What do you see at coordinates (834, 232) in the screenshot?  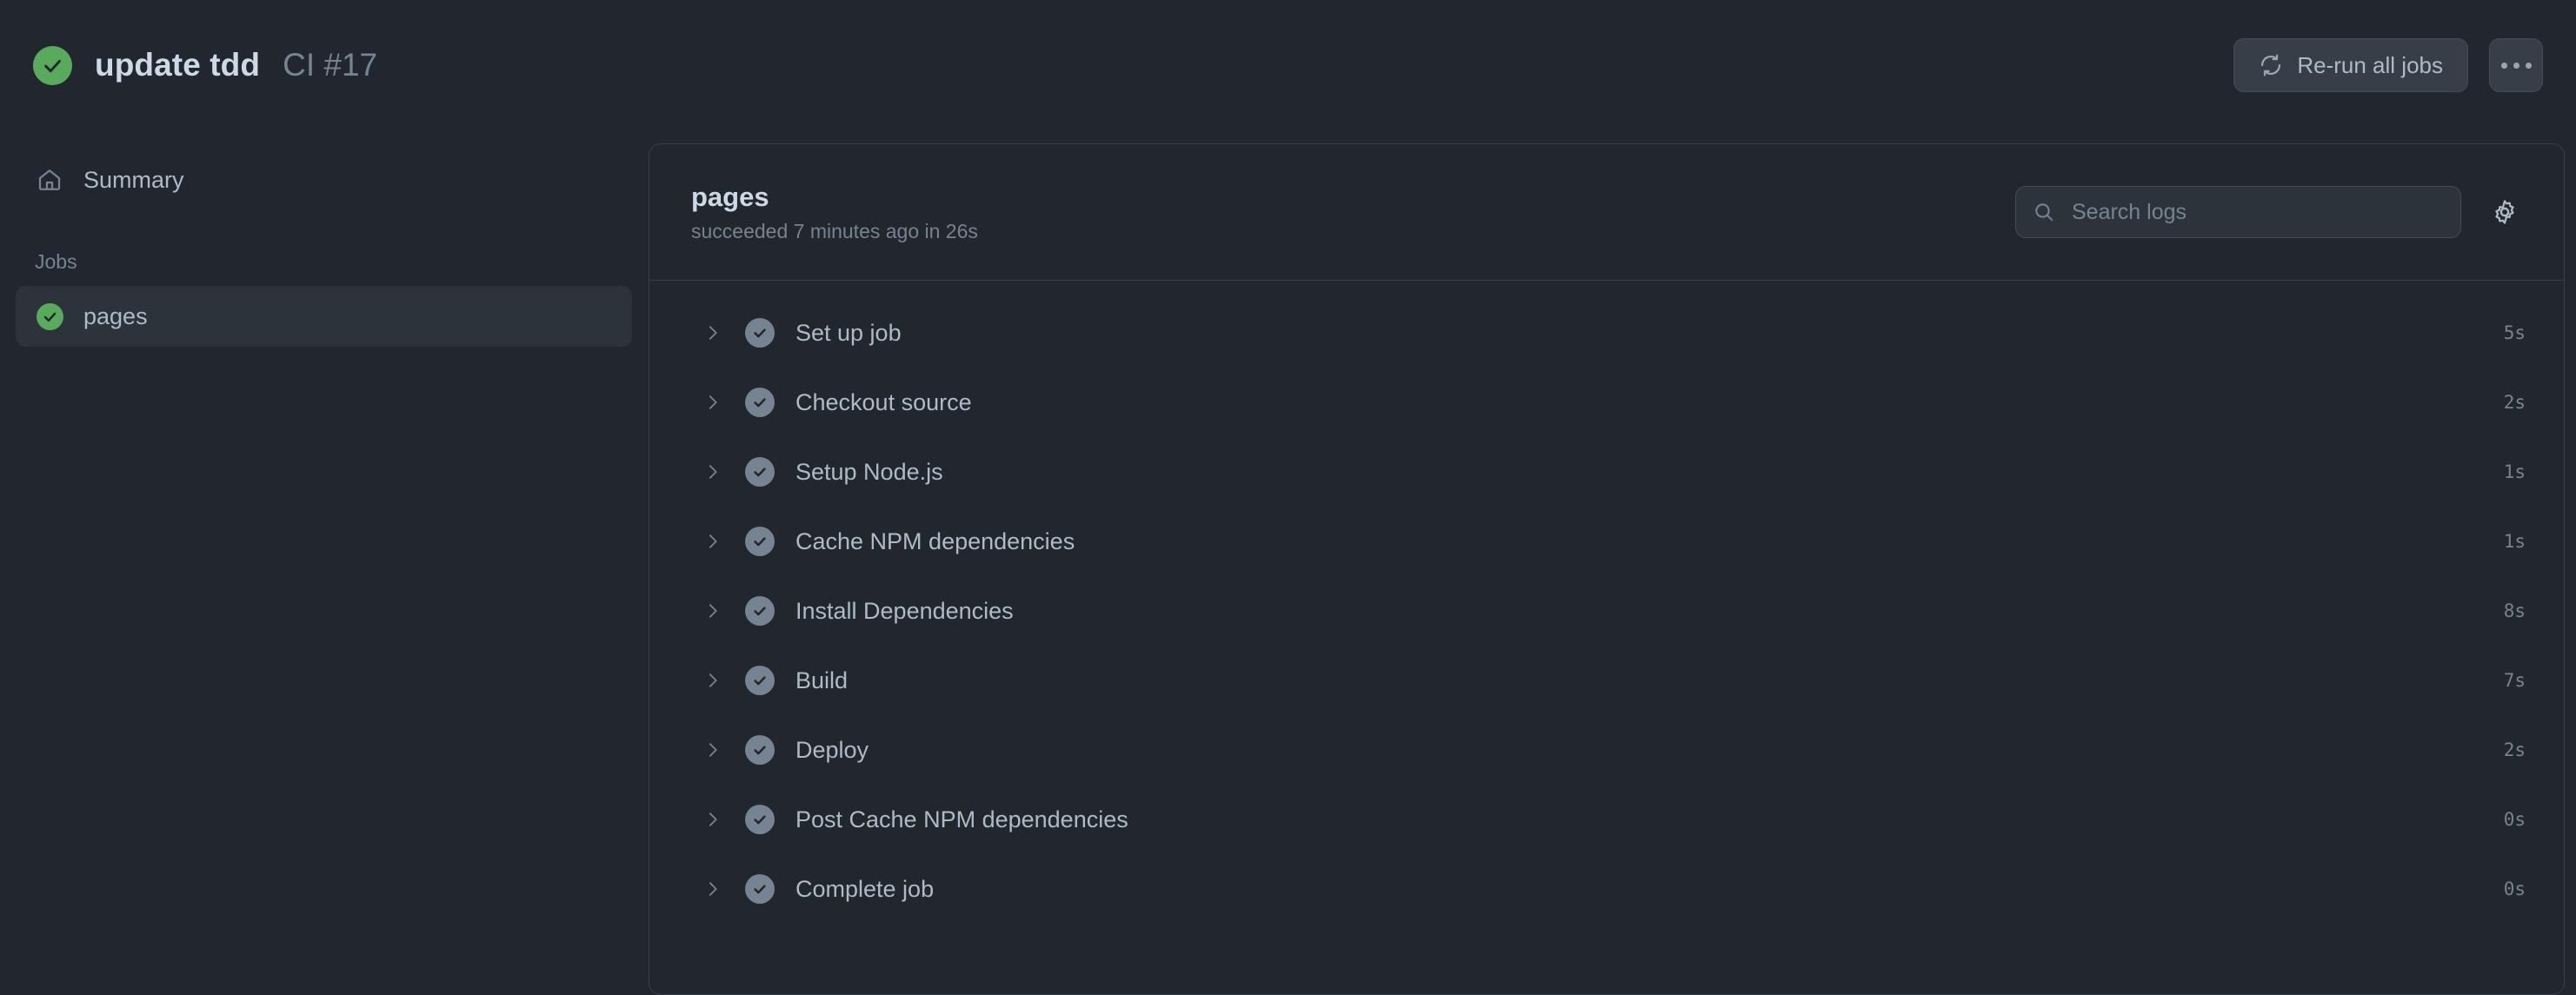 I see `job-status-text: succeeded 7 minutes ago in 26s` at bounding box center [834, 232].